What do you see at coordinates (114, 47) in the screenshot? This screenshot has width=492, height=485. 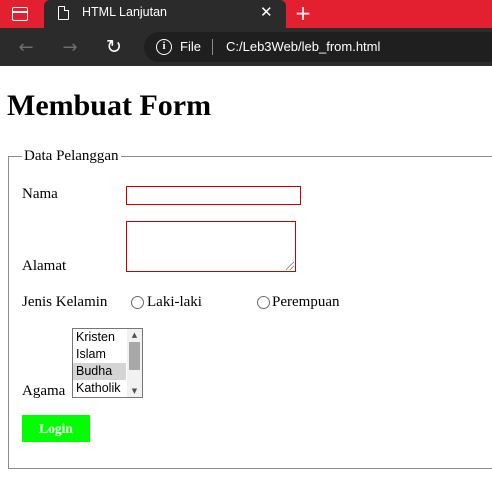 I see `reload-icon: ↻` at bounding box center [114, 47].